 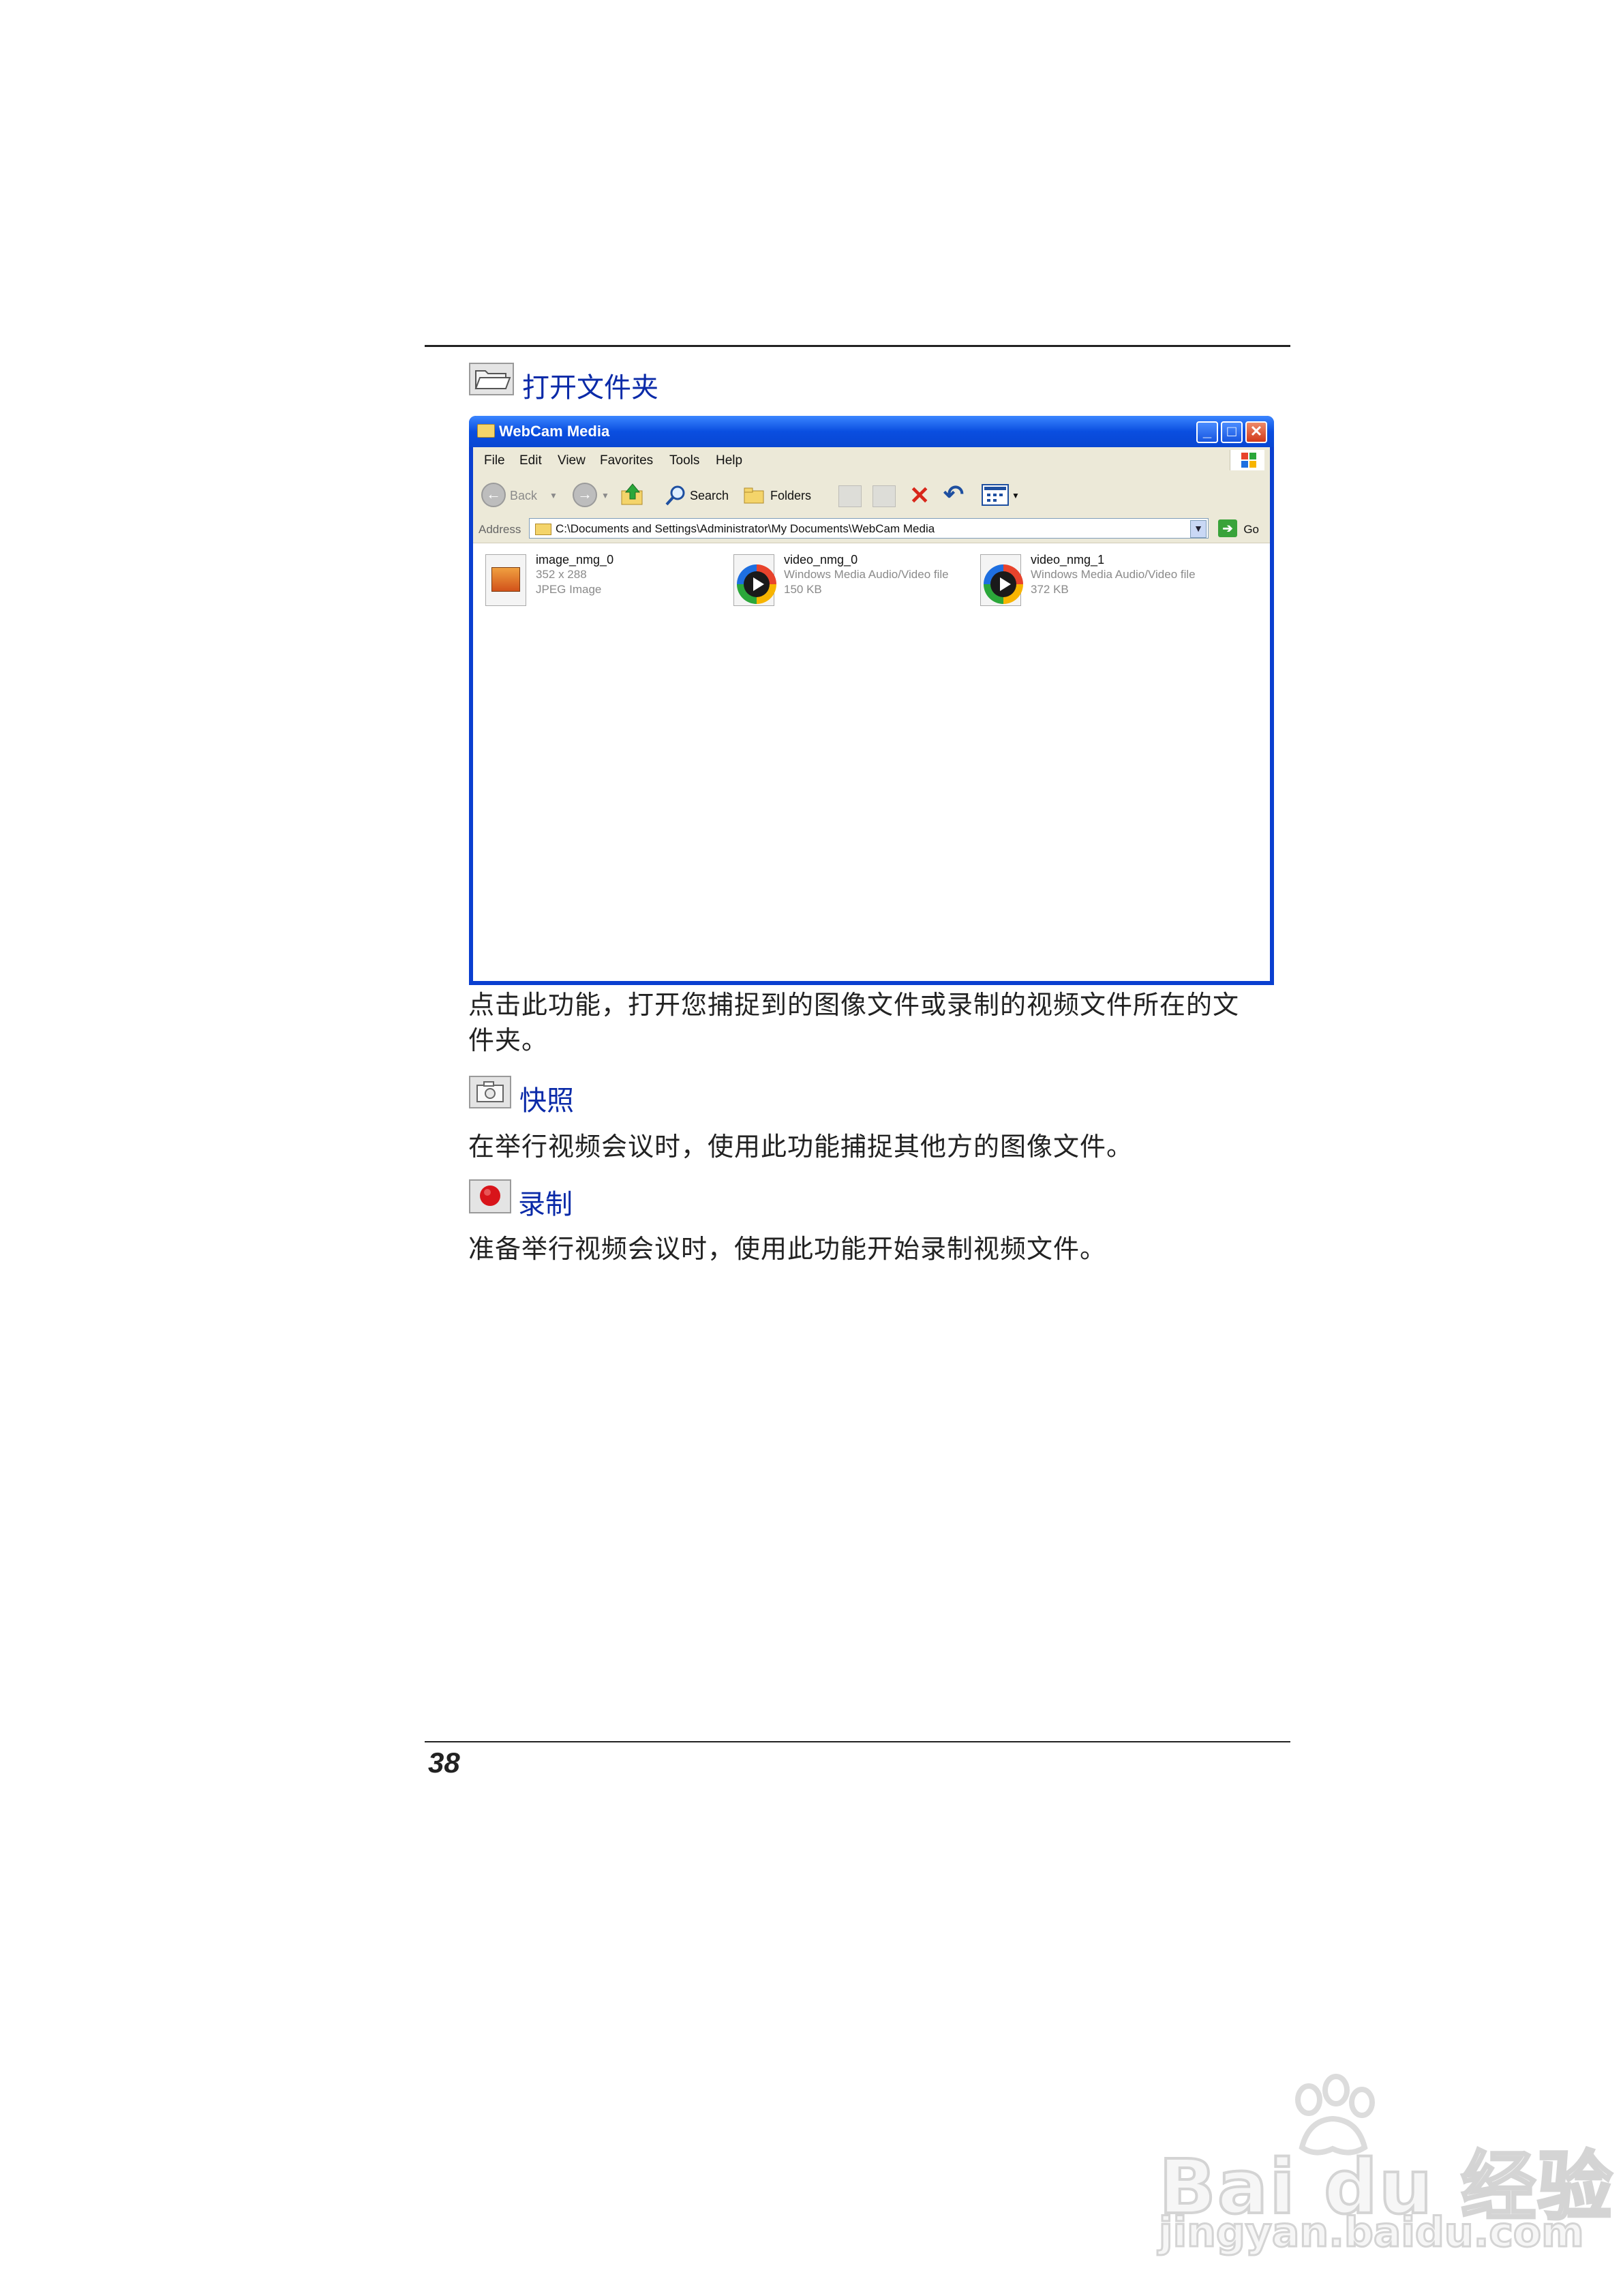 I want to click on address-label: Address, so click(x=500, y=529).